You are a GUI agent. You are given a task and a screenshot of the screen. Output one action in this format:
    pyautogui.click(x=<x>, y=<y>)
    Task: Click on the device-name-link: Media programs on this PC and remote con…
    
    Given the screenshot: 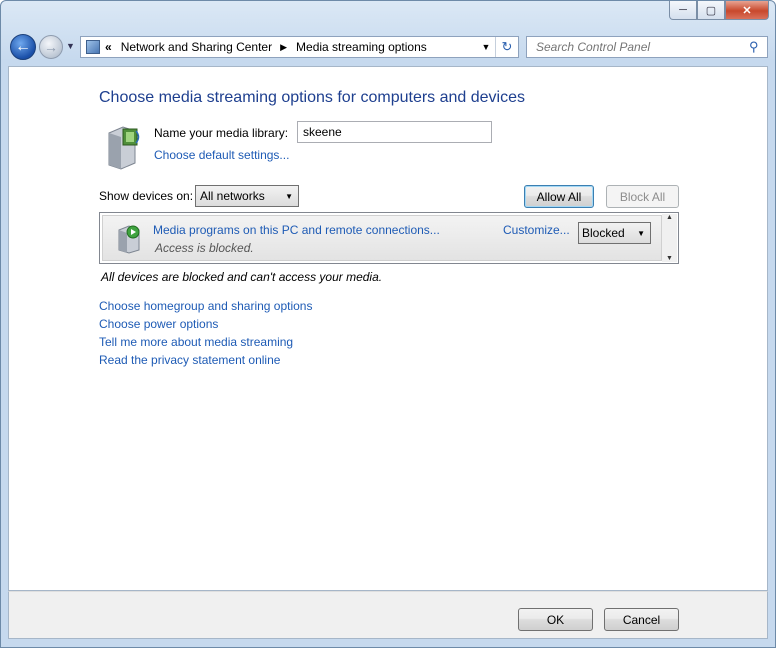 What is the action you would take?
    pyautogui.click(x=296, y=230)
    